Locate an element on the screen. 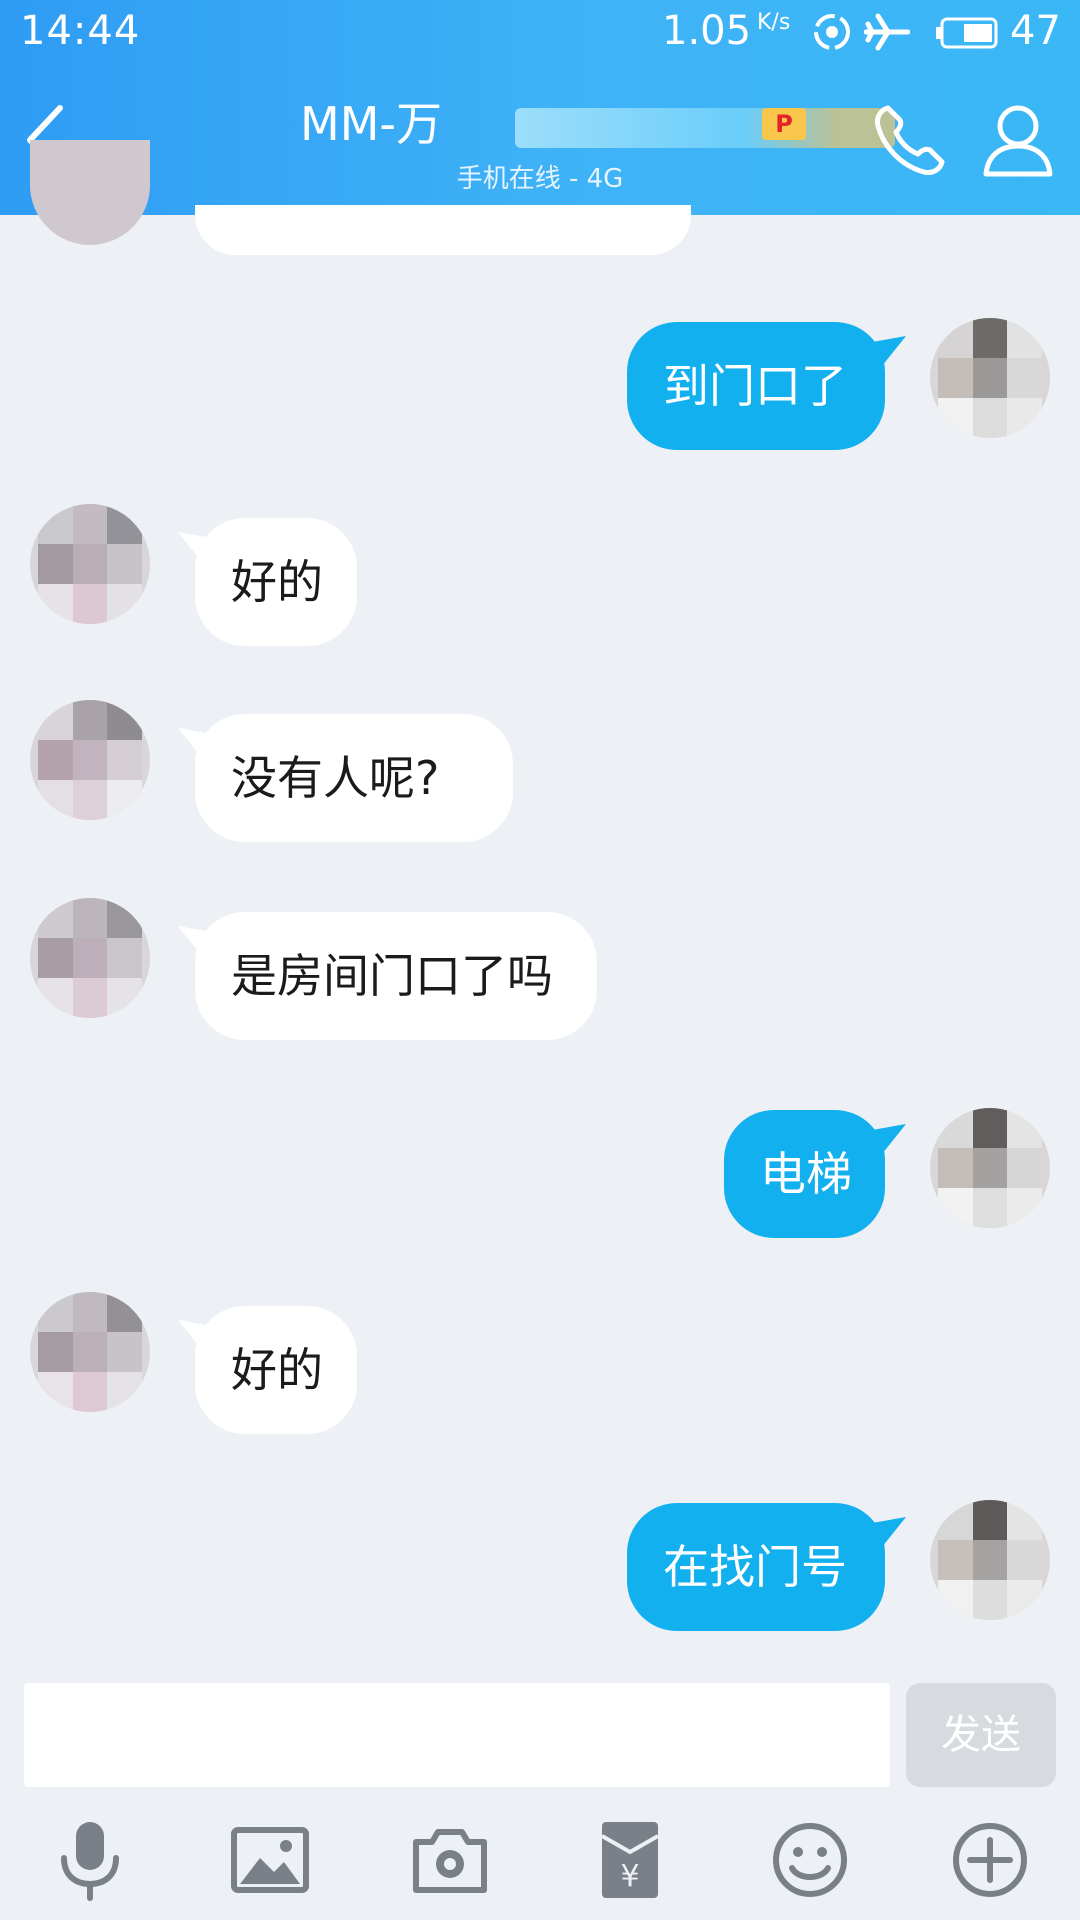  phone-icon is located at coordinates (910, 140).